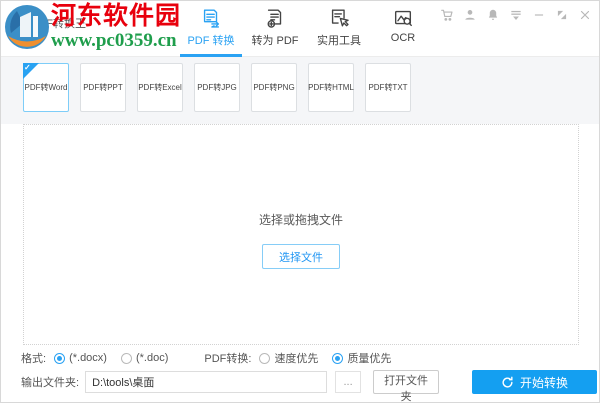  What do you see at coordinates (116, 16) in the screenshot?
I see `watermark-site-name: 河东软件园` at bounding box center [116, 16].